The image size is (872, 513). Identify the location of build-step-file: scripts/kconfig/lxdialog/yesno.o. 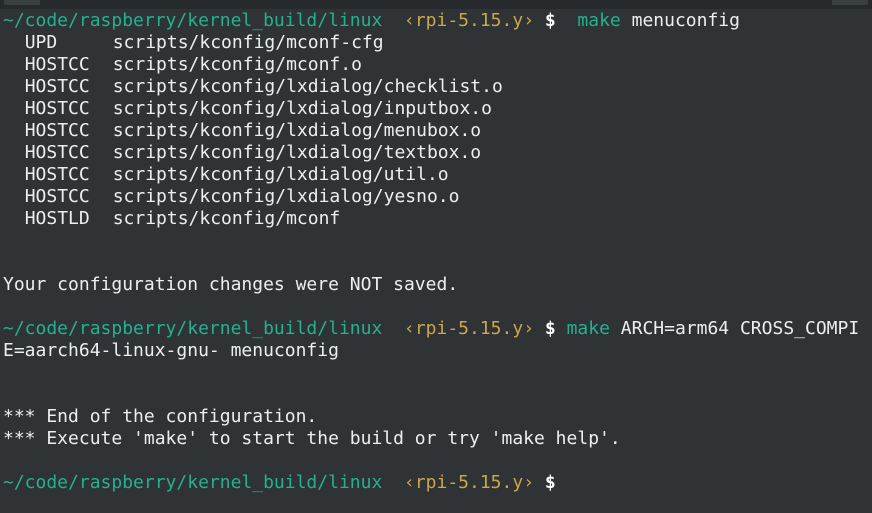
(286, 196).